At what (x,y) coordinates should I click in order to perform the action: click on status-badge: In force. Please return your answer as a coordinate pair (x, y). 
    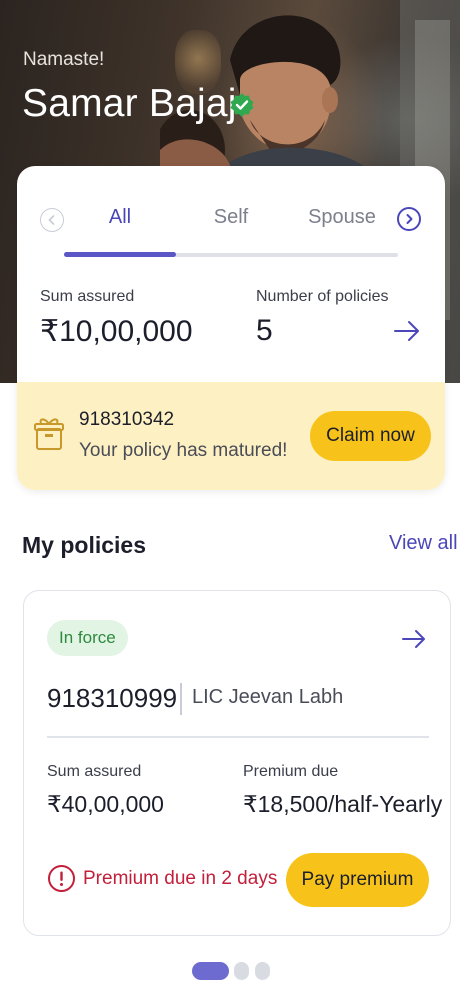
    Looking at the image, I should click on (87, 638).